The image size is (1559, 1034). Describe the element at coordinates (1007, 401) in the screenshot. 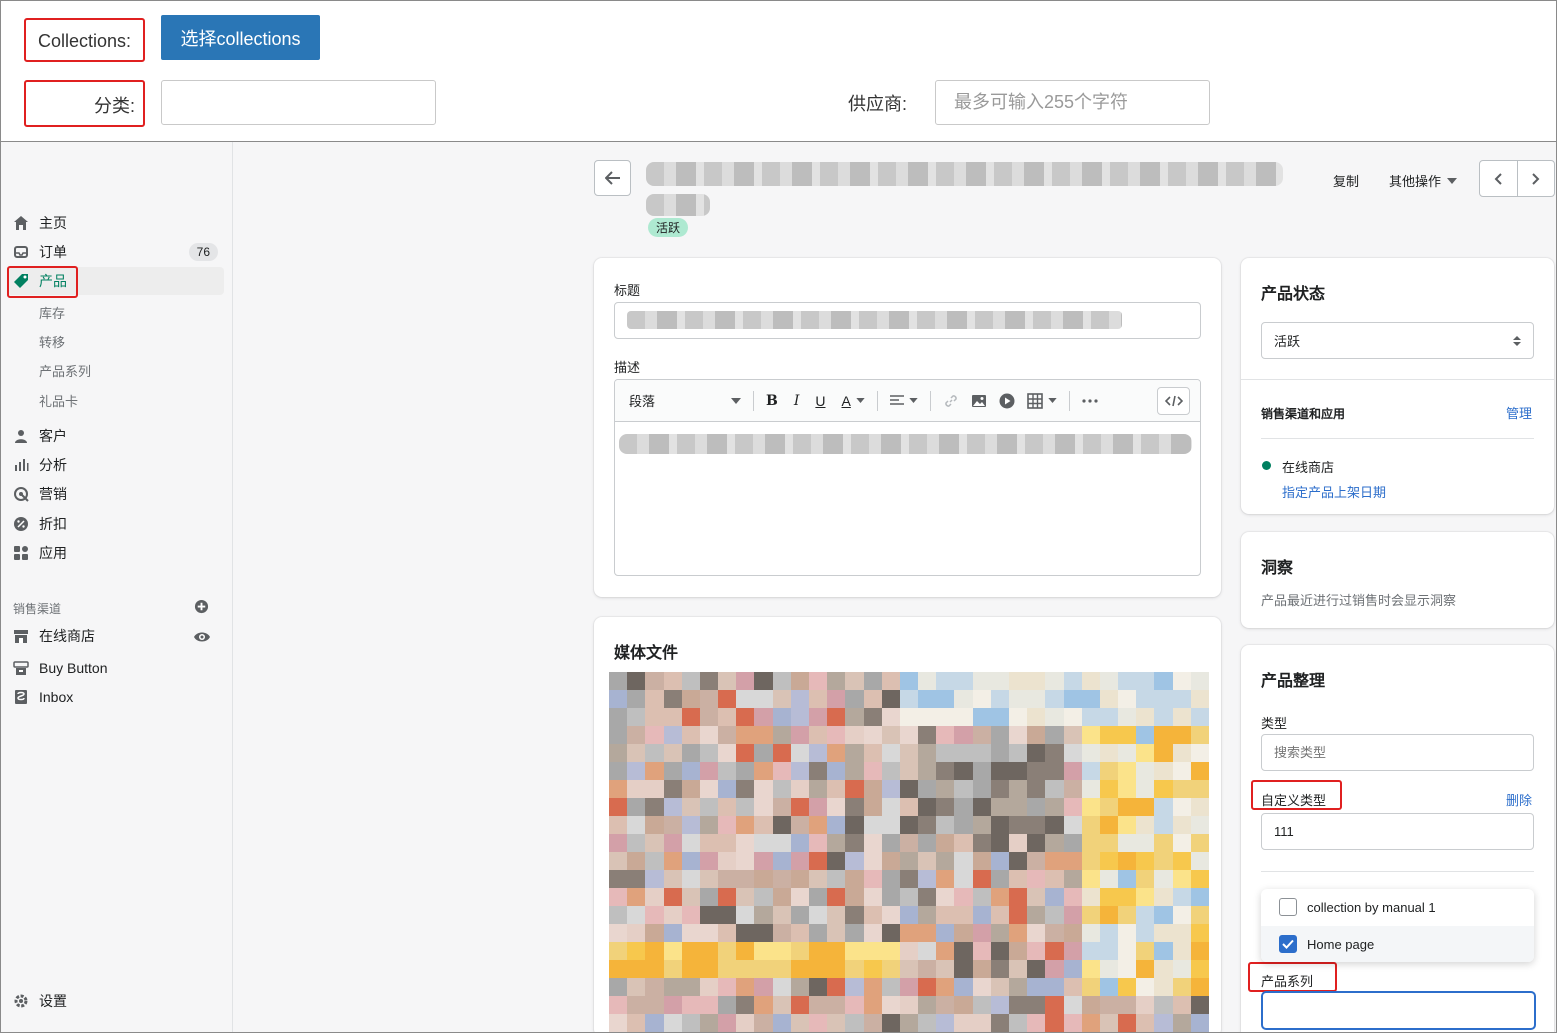

I see `video-icon` at that location.